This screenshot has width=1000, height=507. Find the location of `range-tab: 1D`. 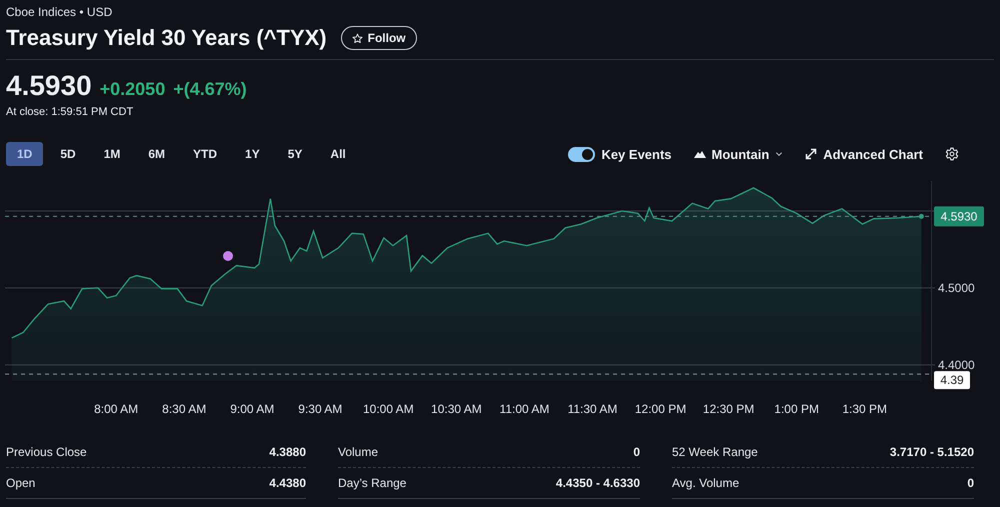

range-tab: 1D is located at coordinates (25, 154).